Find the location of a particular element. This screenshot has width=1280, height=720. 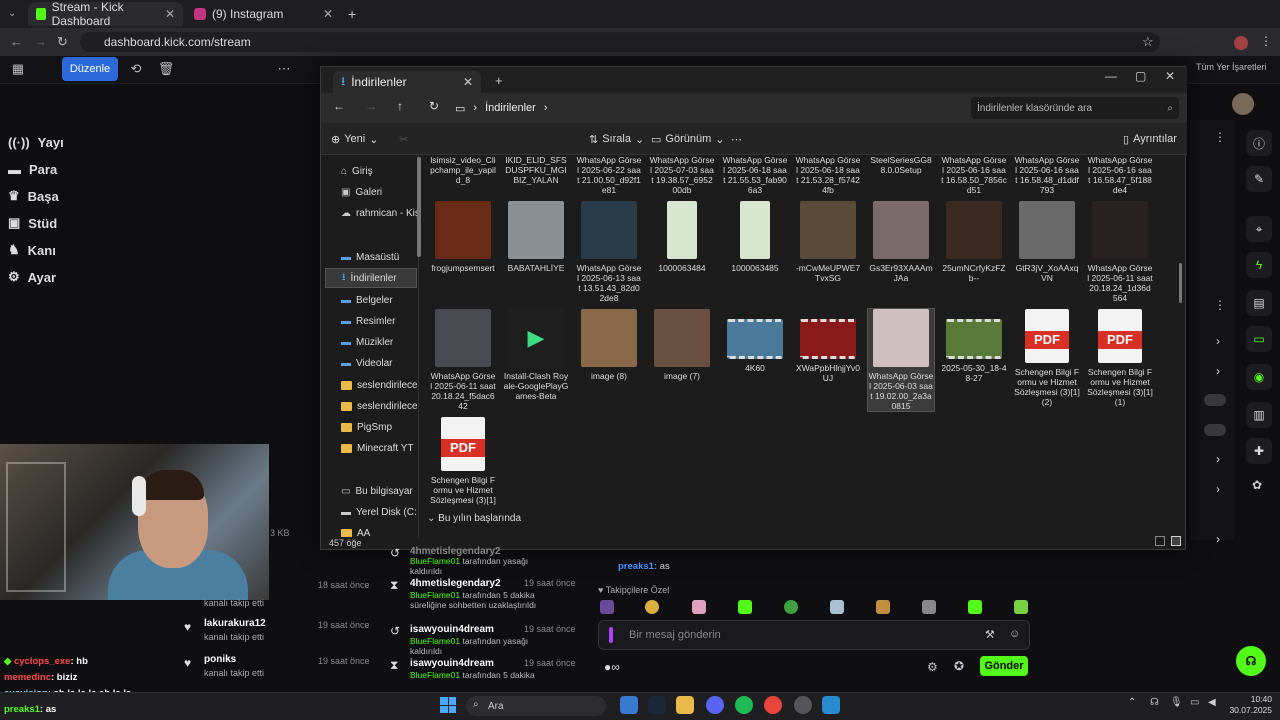

points-icon: ●∞ is located at coordinates (612, 667).